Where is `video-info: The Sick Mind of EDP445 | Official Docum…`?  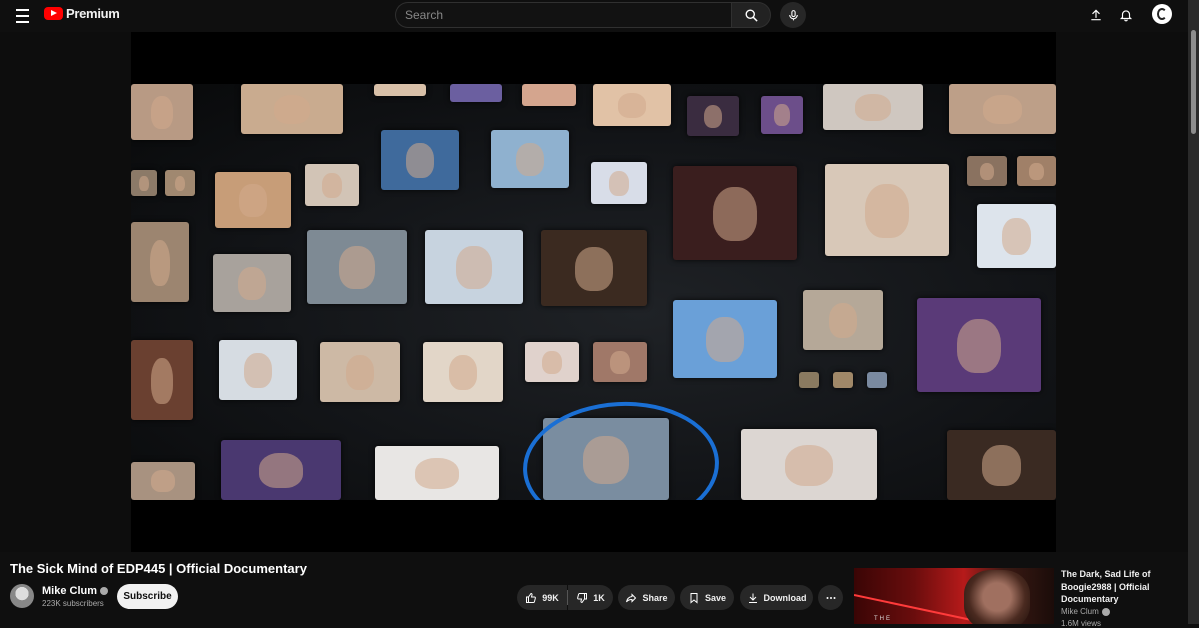 video-info: The Sick Mind of EDP445 | Official Docum… is located at coordinates (594, 590).